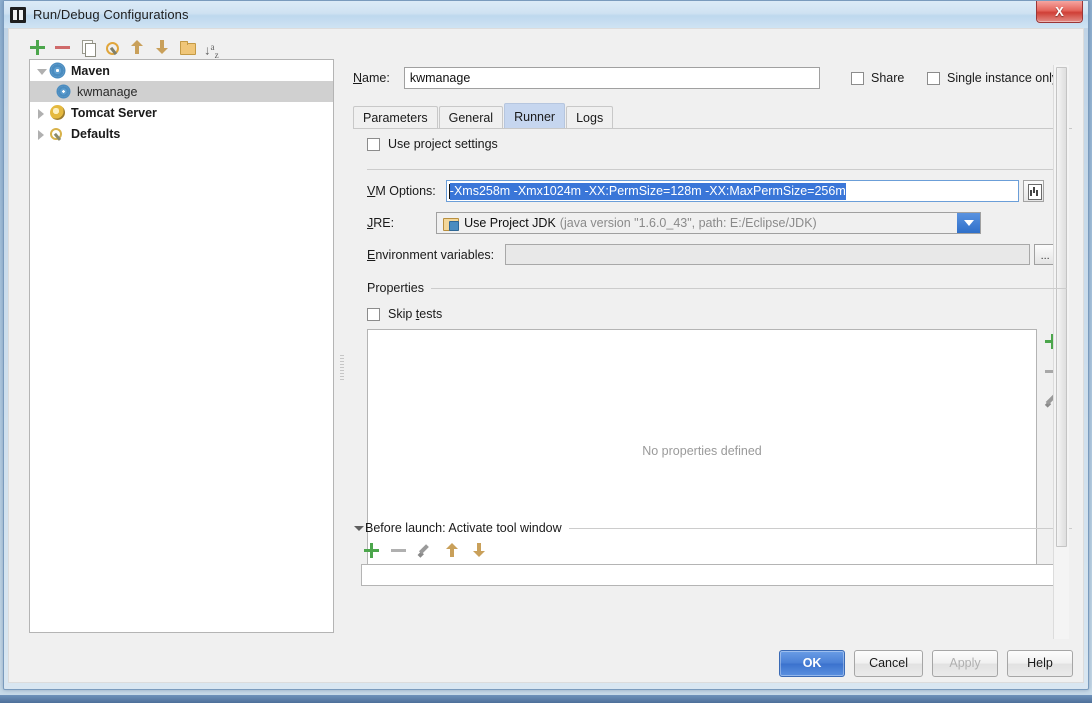  Describe the element at coordinates (111, 14) in the screenshot. I see `window-title: Run/Debug Configurations` at that location.